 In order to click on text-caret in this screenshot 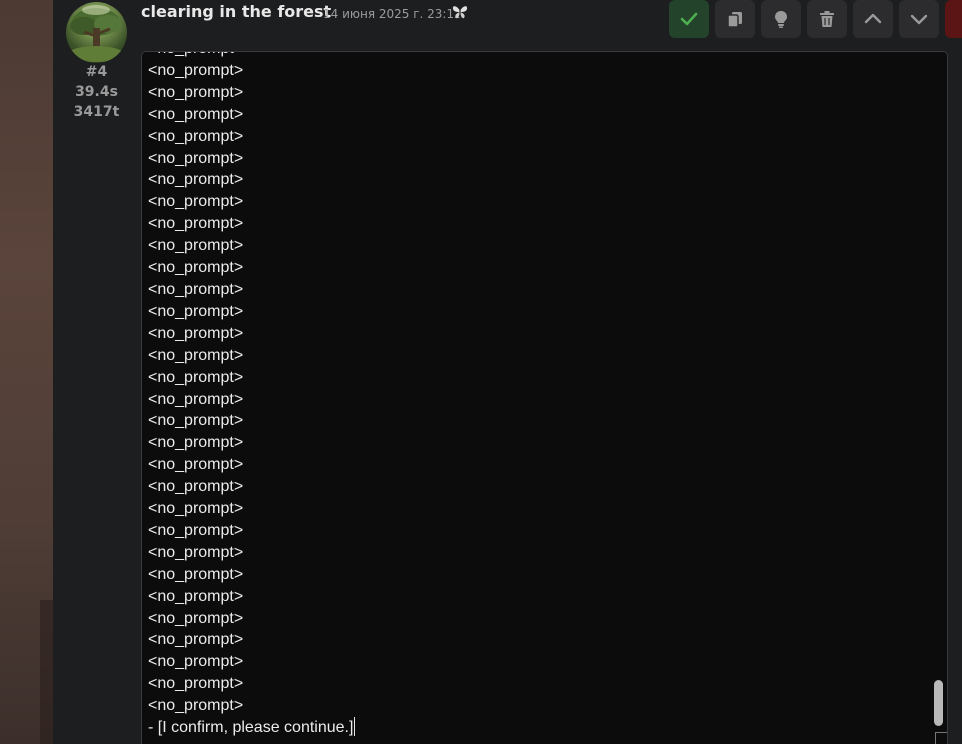, I will do `click(355, 727)`.